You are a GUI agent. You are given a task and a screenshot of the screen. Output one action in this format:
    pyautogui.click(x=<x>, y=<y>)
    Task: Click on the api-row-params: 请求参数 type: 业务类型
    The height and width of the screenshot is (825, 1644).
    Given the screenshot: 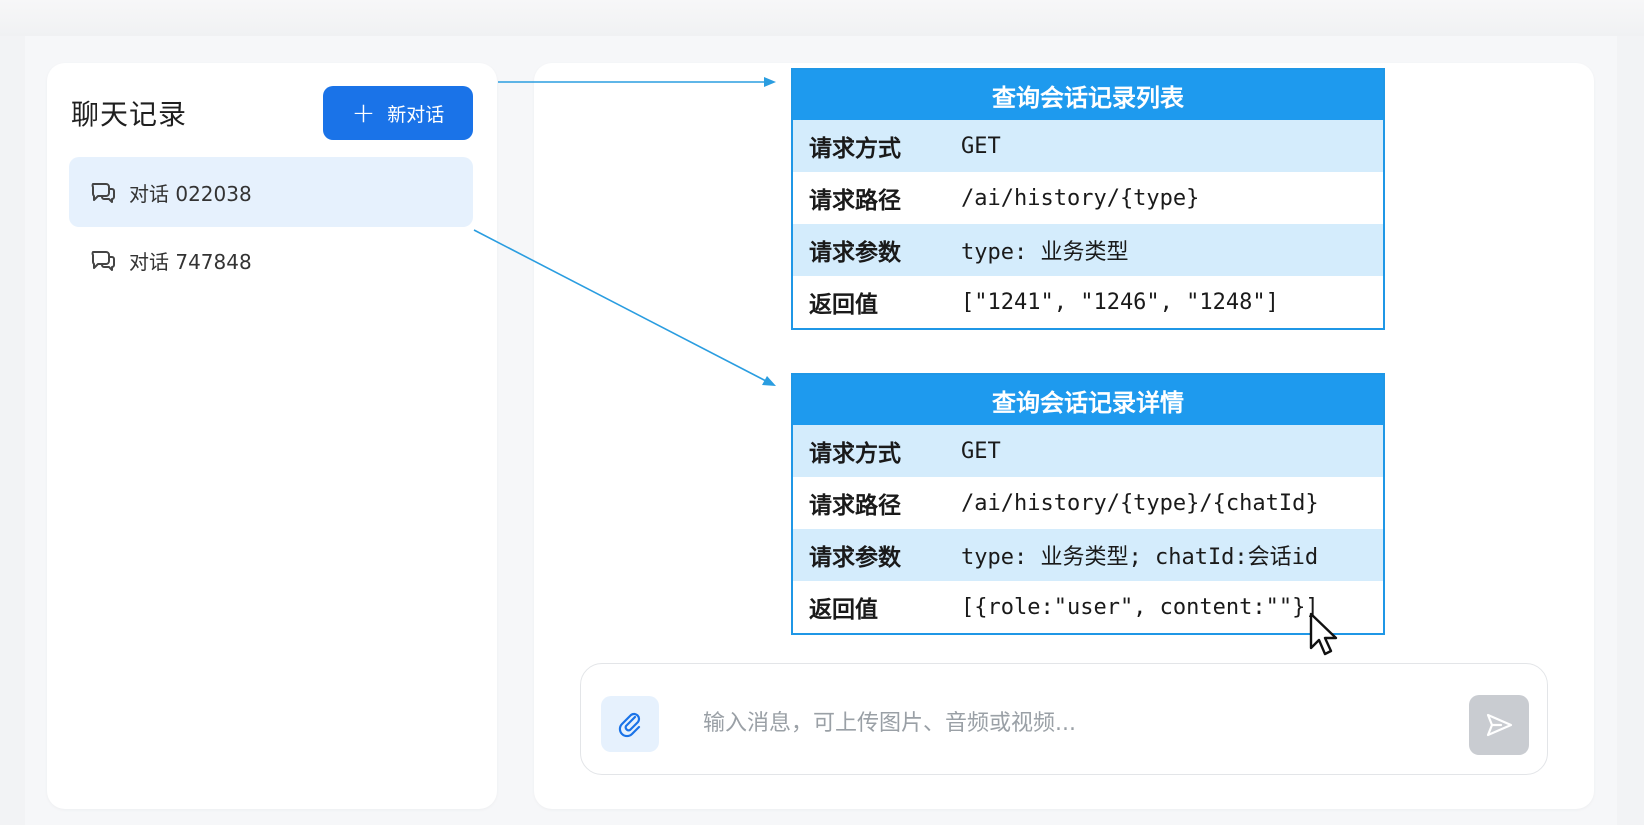 What is the action you would take?
    pyautogui.click(x=1088, y=250)
    